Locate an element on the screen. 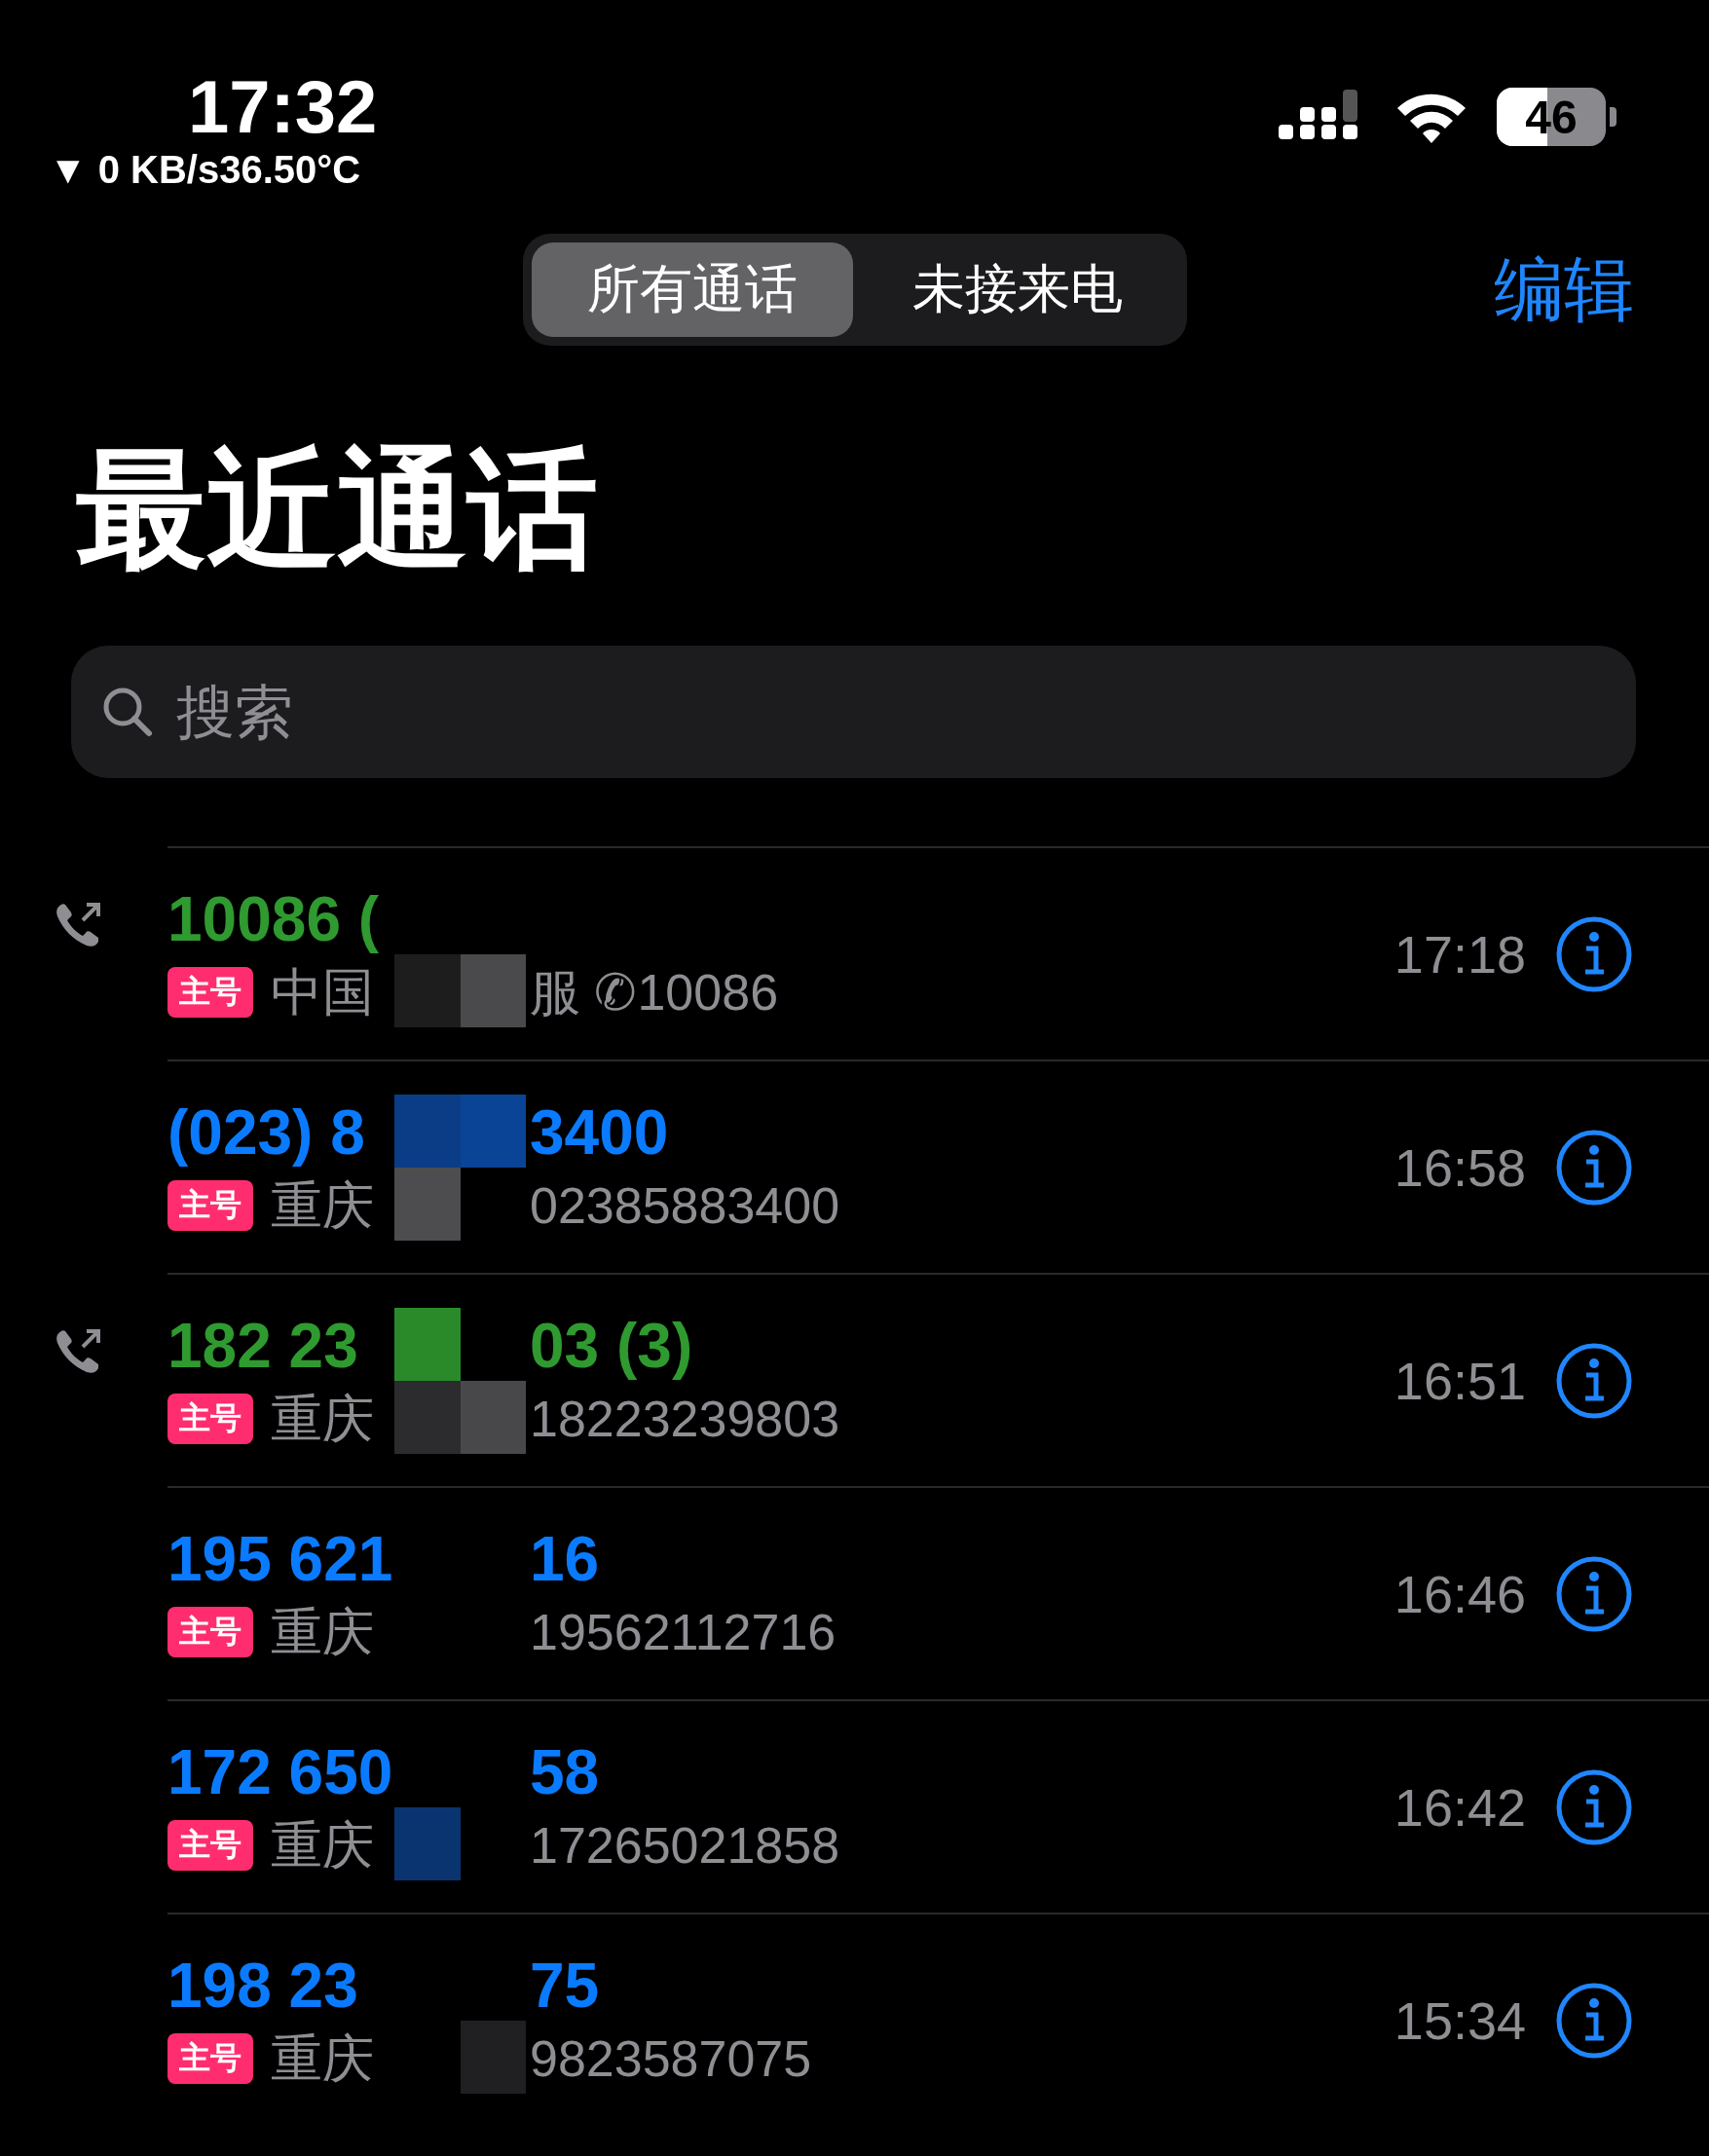  caller-number: 172 650 is located at coordinates (280, 1772).